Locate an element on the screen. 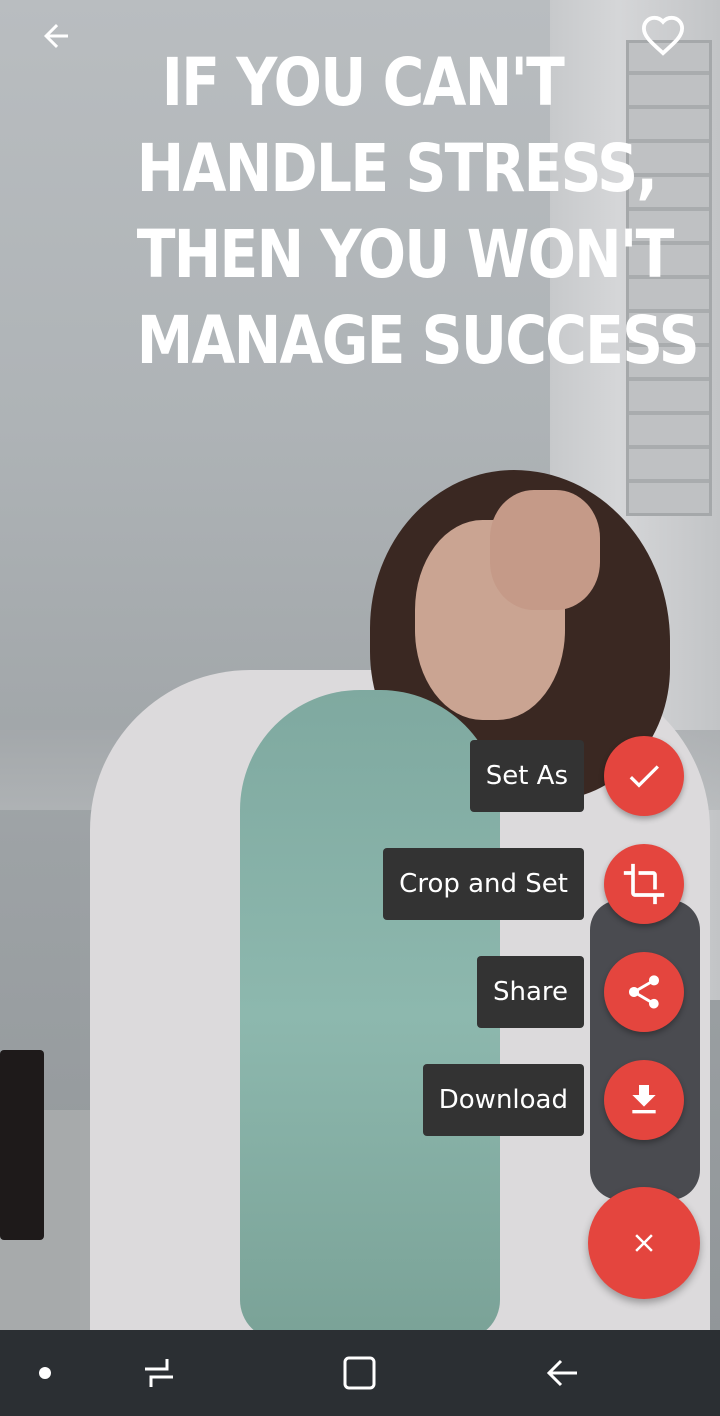 The height and width of the screenshot is (1416, 720). back-button is located at coordinates (56, 36).